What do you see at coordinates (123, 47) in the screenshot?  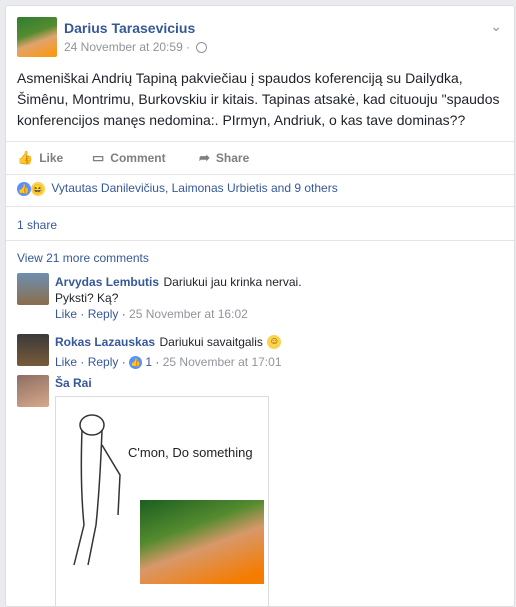 I see `post-timestamp: 24 November at 20:59` at bounding box center [123, 47].